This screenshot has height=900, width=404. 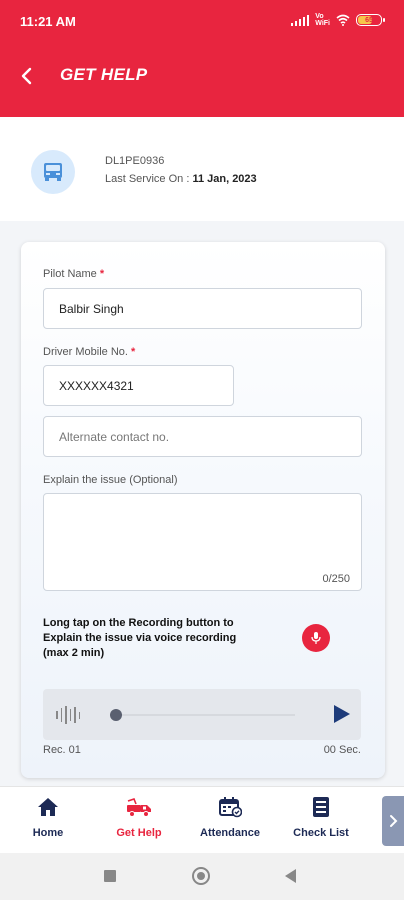 What do you see at coordinates (321, 807) in the screenshot?
I see `checklist-icon` at bounding box center [321, 807].